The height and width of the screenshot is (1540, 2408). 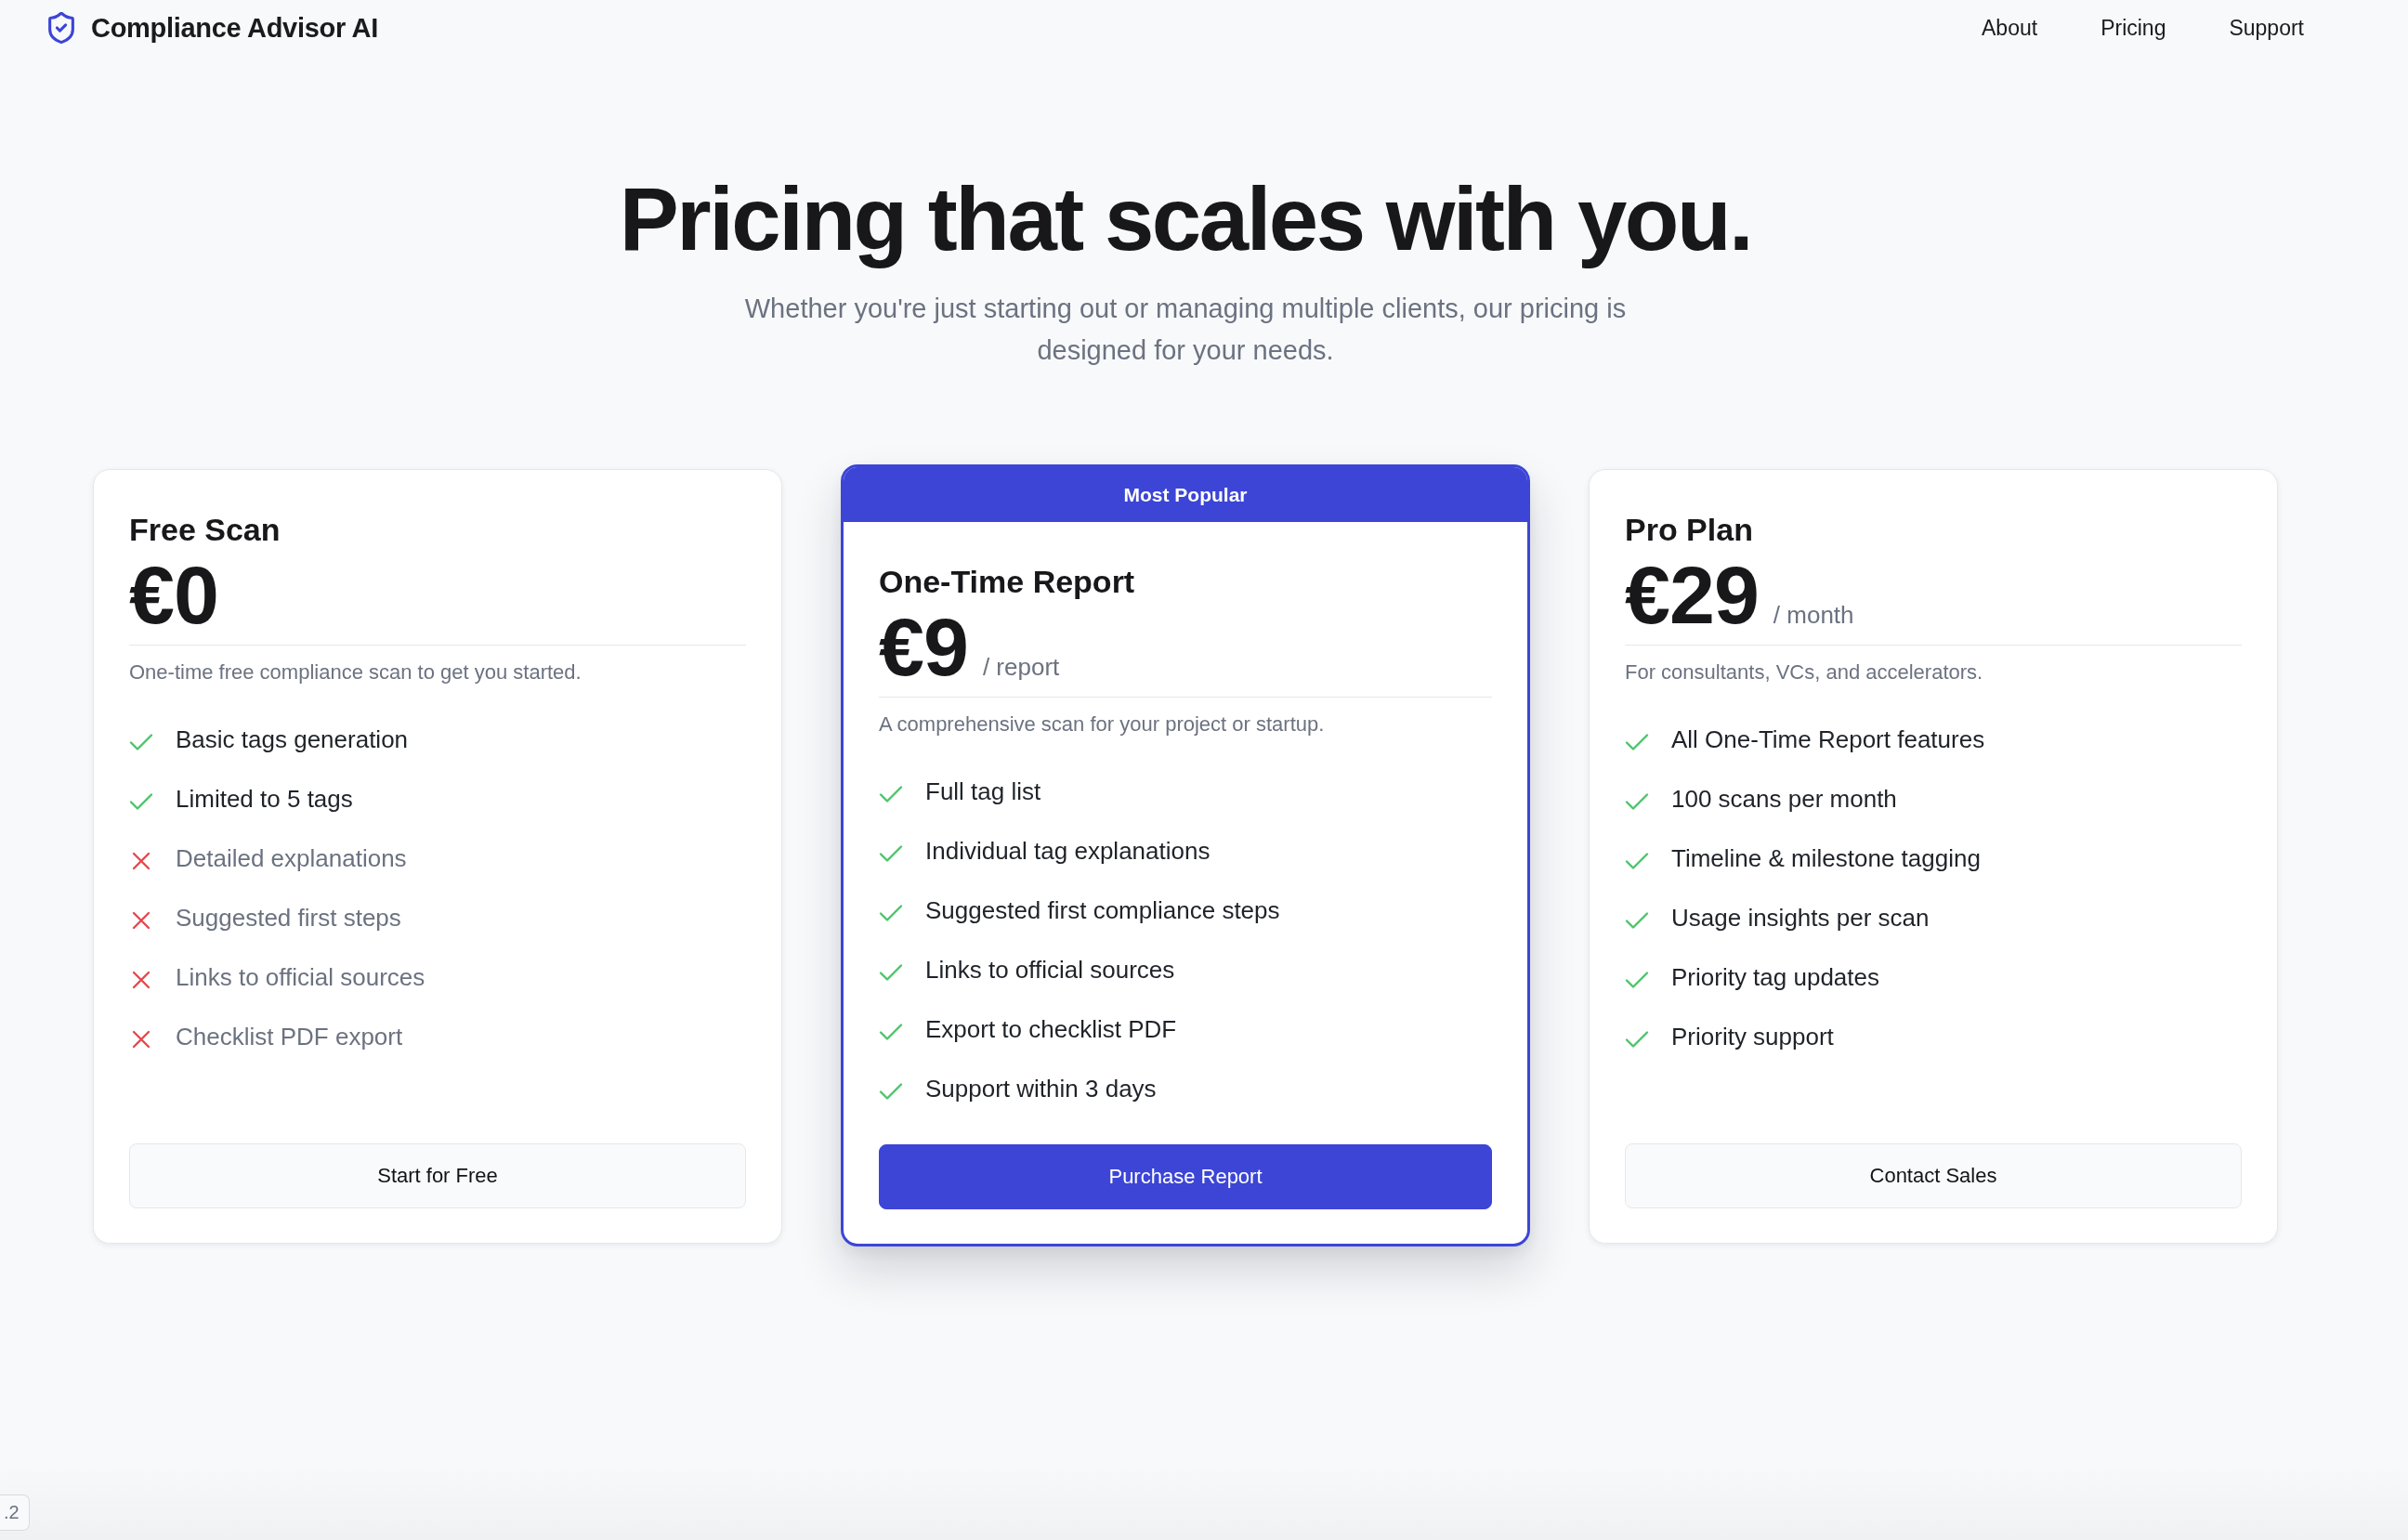 I want to click on feature-text: Checklist PDF export, so click(x=289, y=1037).